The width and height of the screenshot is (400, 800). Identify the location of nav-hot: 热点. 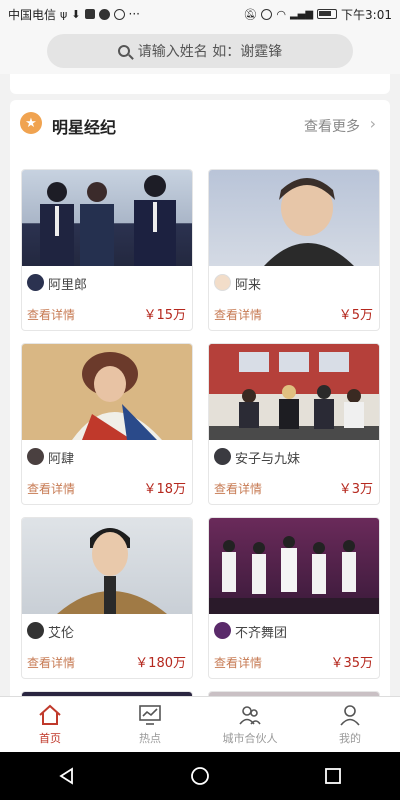
(150, 724).